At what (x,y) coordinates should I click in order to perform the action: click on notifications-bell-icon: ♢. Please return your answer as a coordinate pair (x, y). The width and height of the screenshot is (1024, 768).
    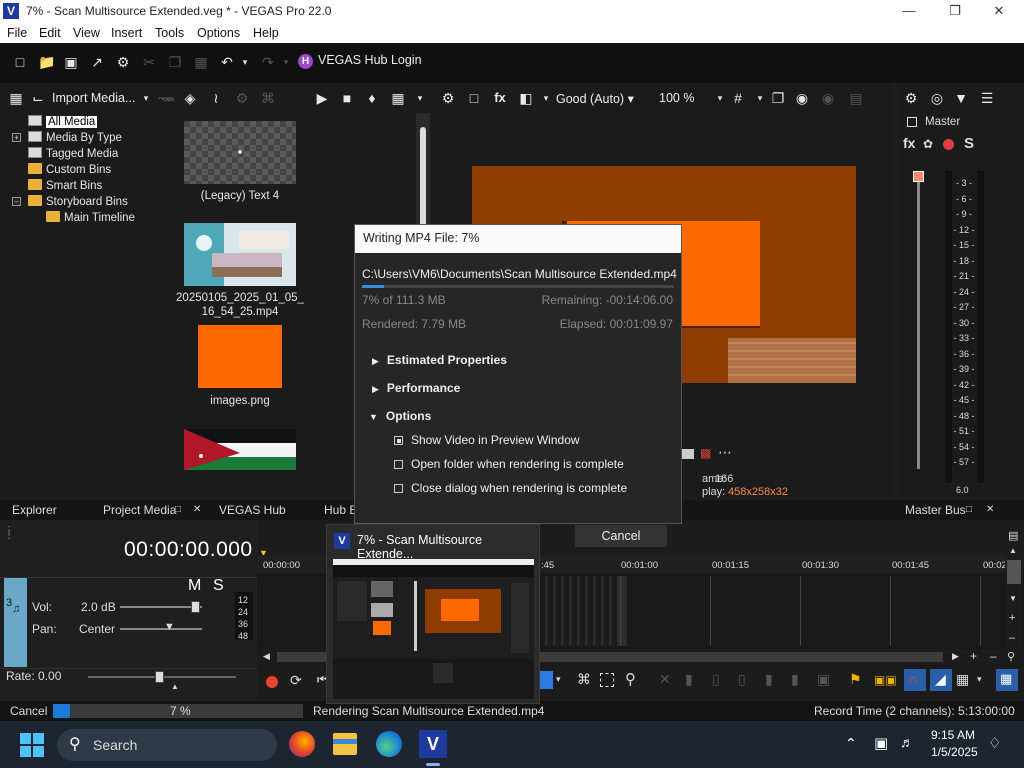
    Looking at the image, I should click on (994, 743).